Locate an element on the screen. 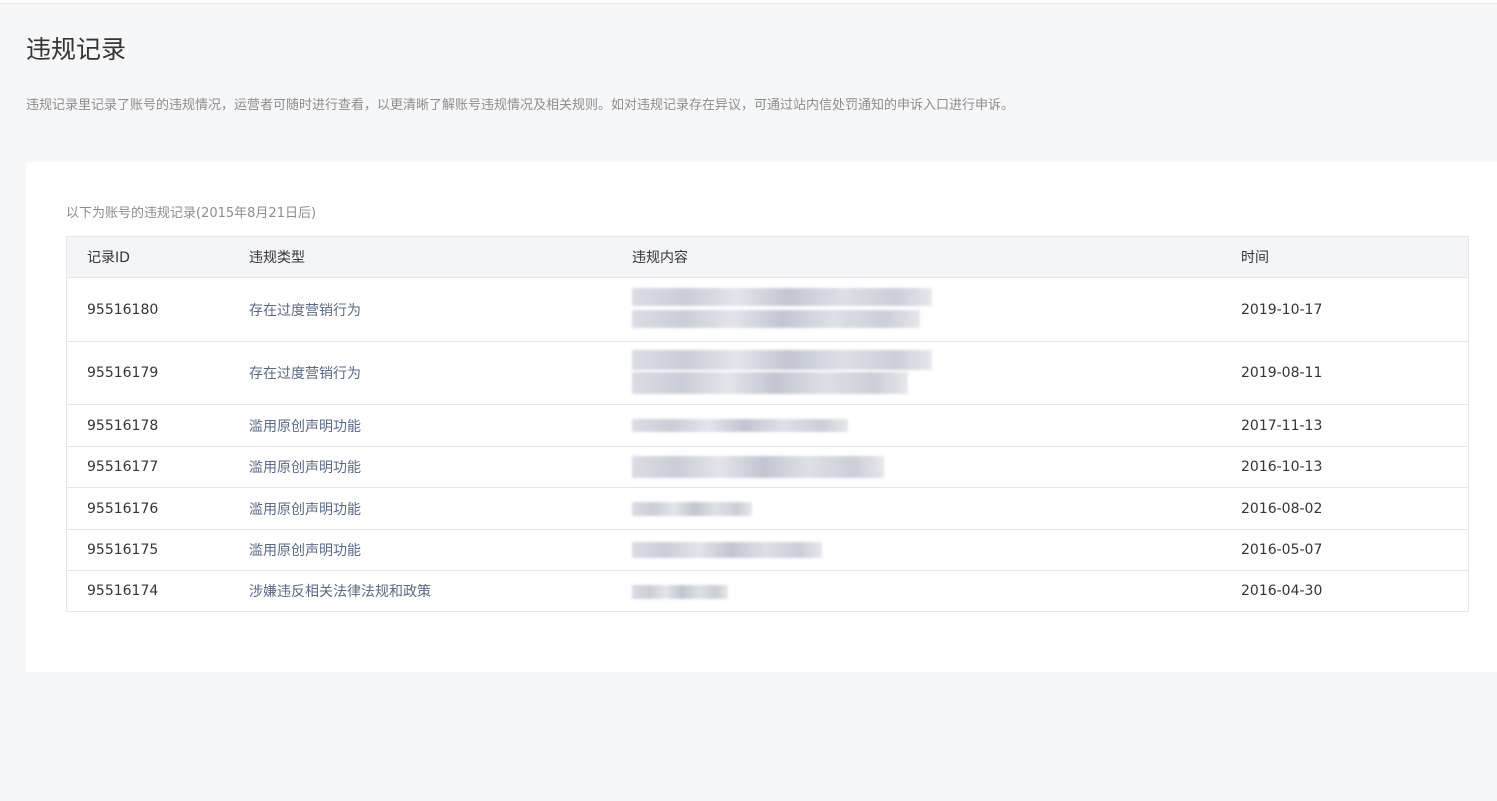  violation-type: 涉嫌违反相关法律法规和政策 is located at coordinates (340, 592).